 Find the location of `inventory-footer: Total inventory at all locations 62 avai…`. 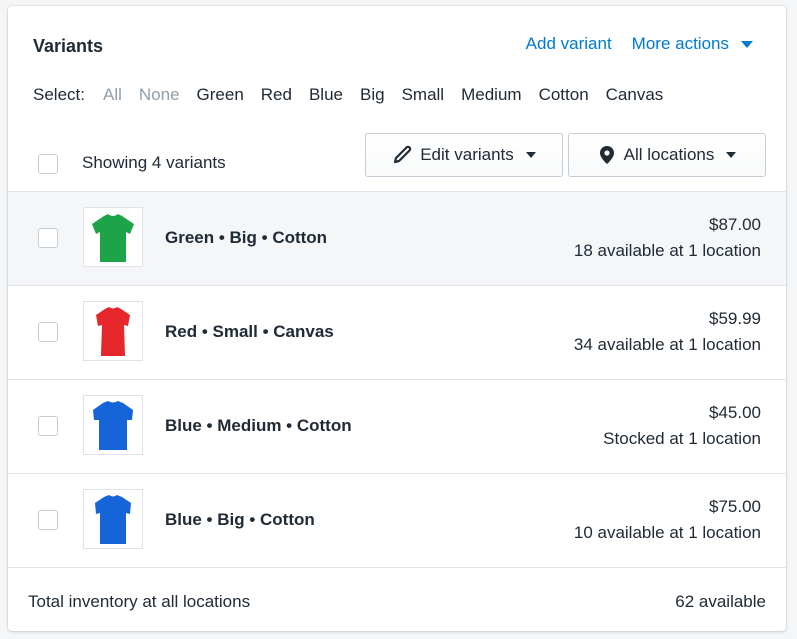

inventory-footer: Total inventory at all locations 62 avai… is located at coordinates (397, 599).